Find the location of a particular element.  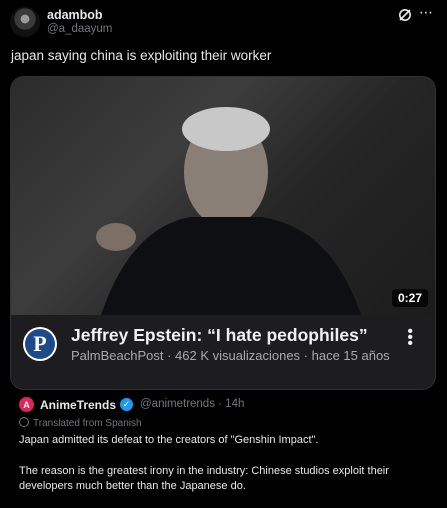

tweet-author-name: adambob is located at coordinates (75, 15).